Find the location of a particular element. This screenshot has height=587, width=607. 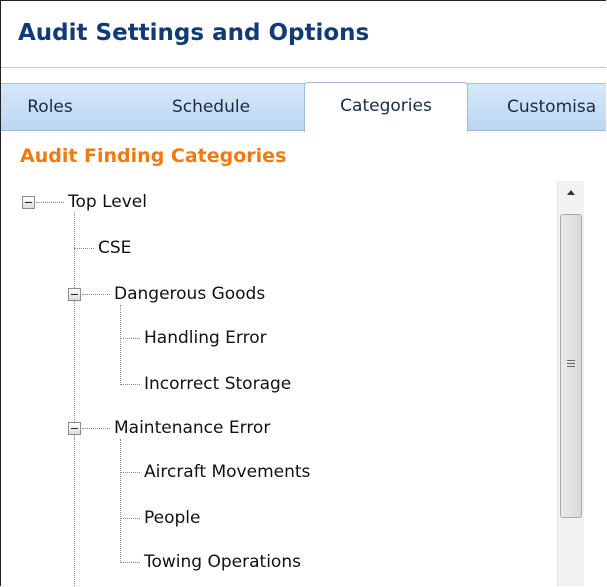

tree-branch-aircraft-movements is located at coordinates (130, 472).